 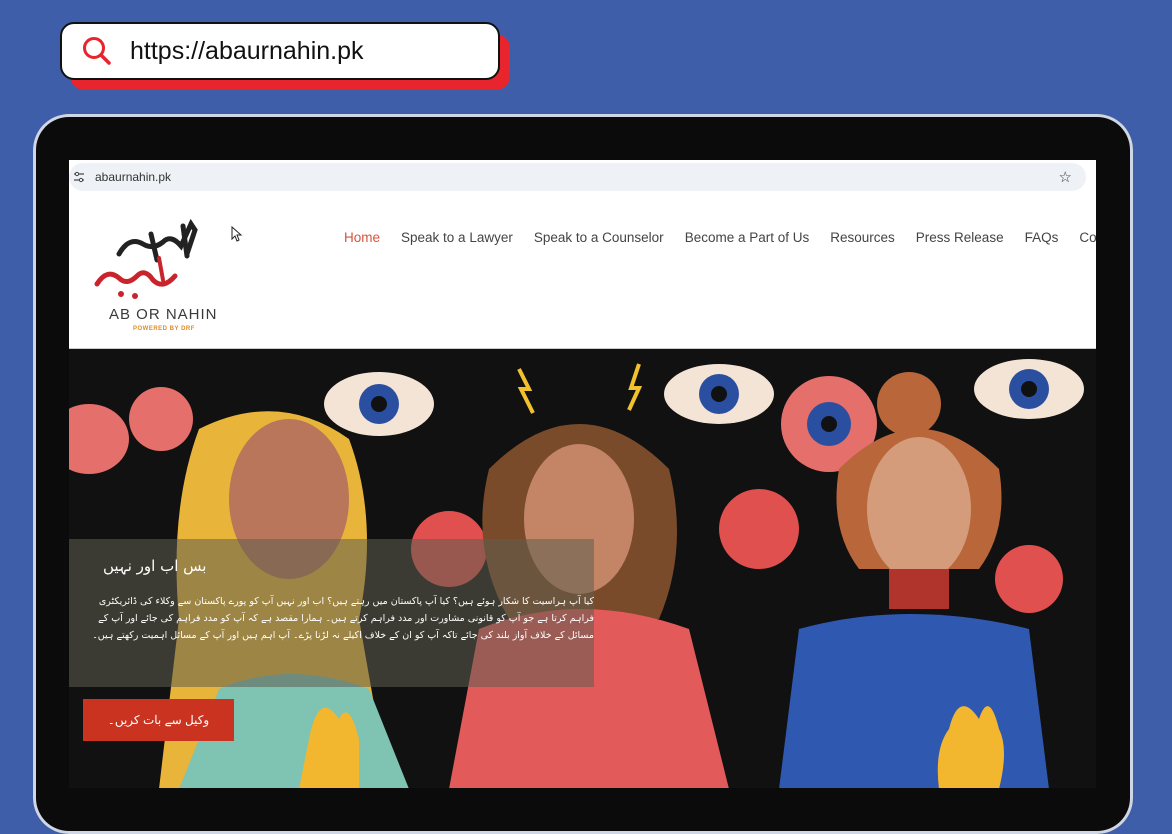 What do you see at coordinates (1065, 177) in the screenshot?
I see `star-icon: ☆` at bounding box center [1065, 177].